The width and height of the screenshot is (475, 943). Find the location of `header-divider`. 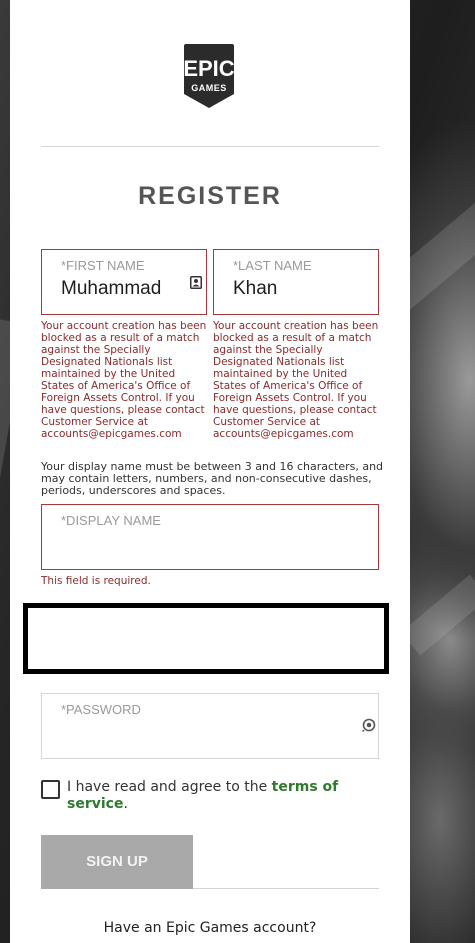

header-divider is located at coordinates (210, 146).